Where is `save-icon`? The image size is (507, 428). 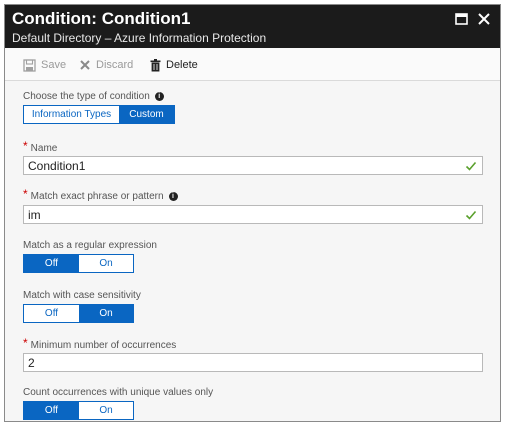
save-icon is located at coordinates (29, 65).